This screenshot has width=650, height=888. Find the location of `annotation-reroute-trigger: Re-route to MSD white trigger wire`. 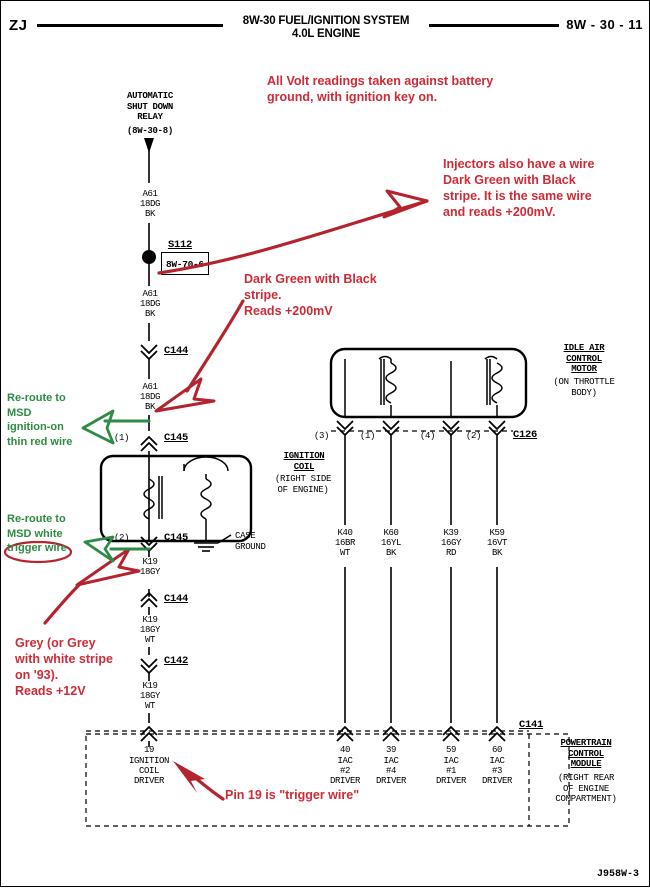

annotation-reroute-trigger: Re-route to MSD white trigger wire is located at coordinates (37, 533).